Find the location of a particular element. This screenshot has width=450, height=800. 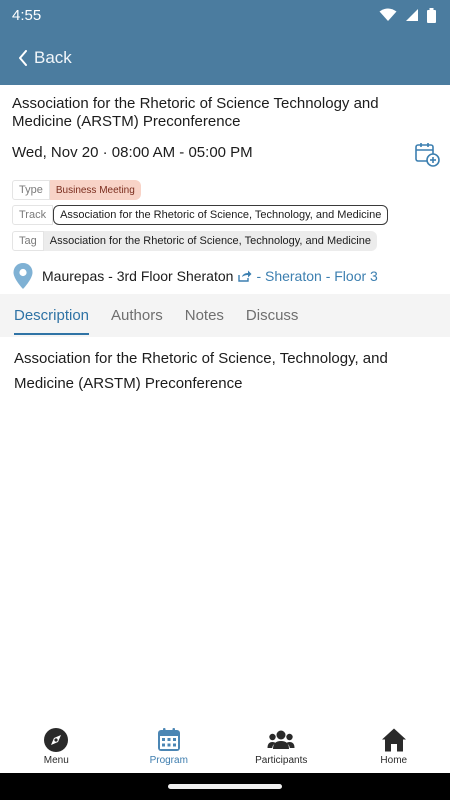

nav-home: Home is located at coordinates (394, 748).